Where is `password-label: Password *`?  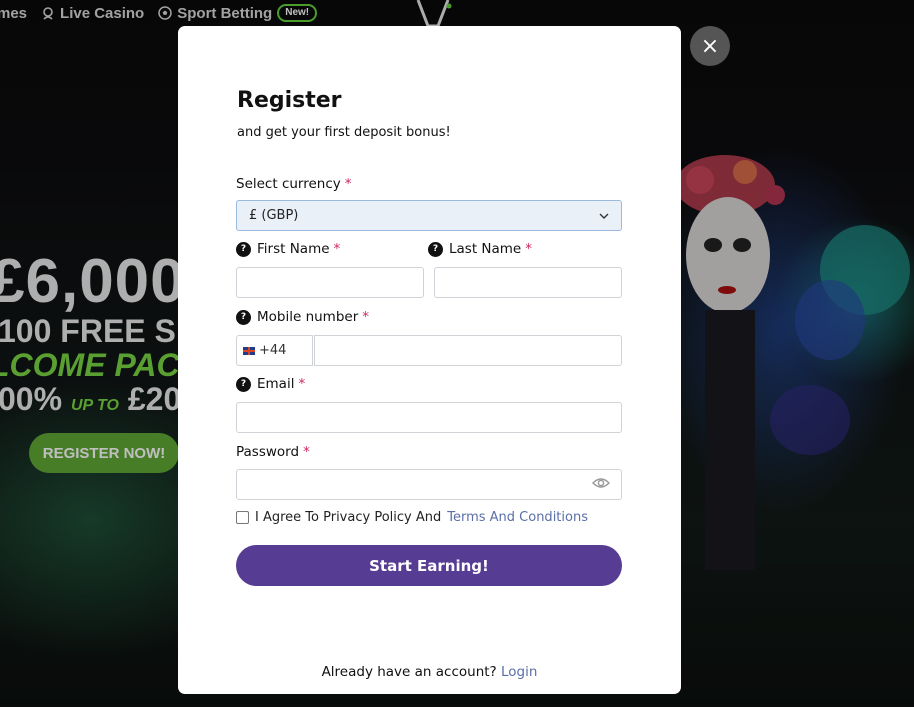
password-label: Password * is located at coordinates (273, 452).